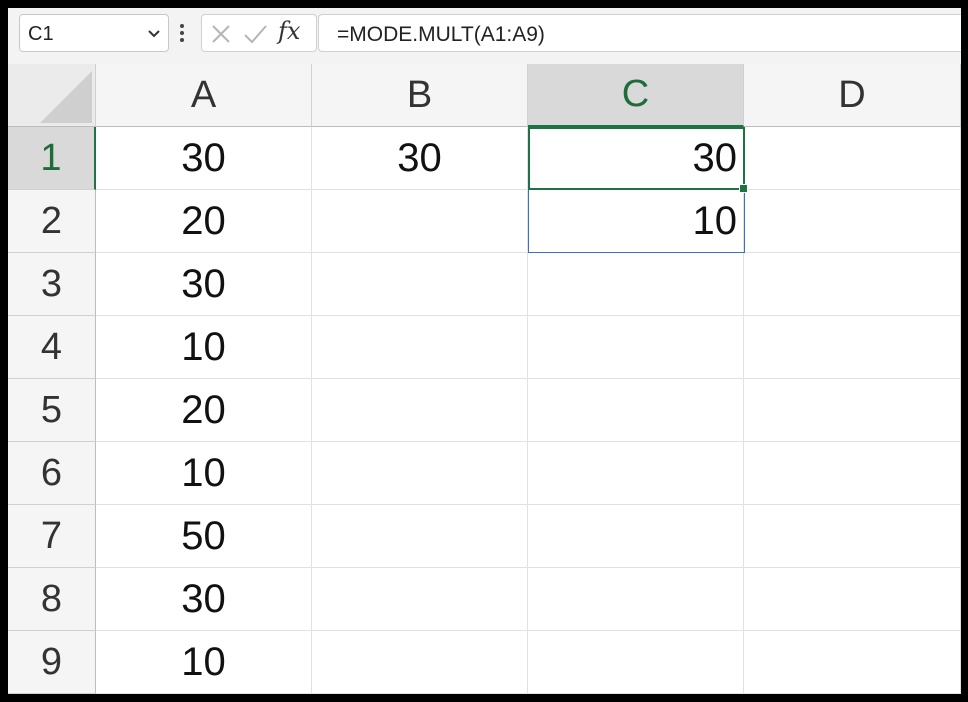 The width and height of the screenshot is (968, 702). What do you see at coordinates (636, 95) in the screenshot?
I see `column-header-c: C` at bounding box center [636, 95].